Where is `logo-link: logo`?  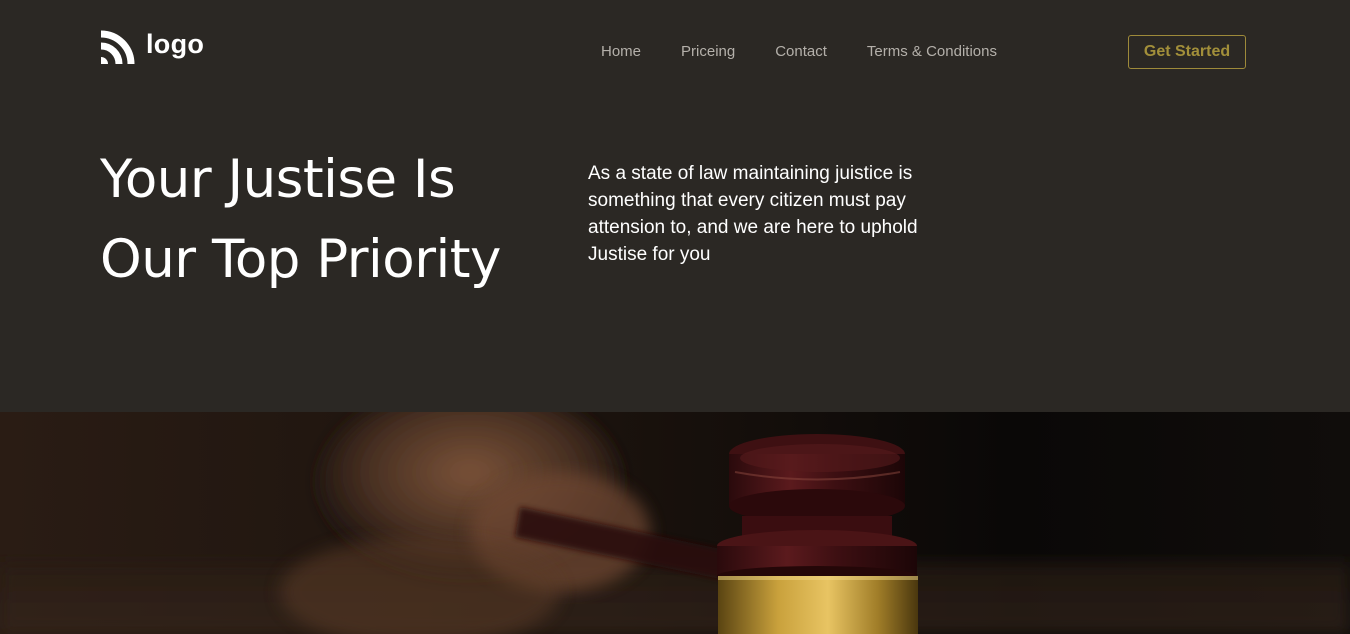
logo-link: logo is located at coordinates (152, 47).